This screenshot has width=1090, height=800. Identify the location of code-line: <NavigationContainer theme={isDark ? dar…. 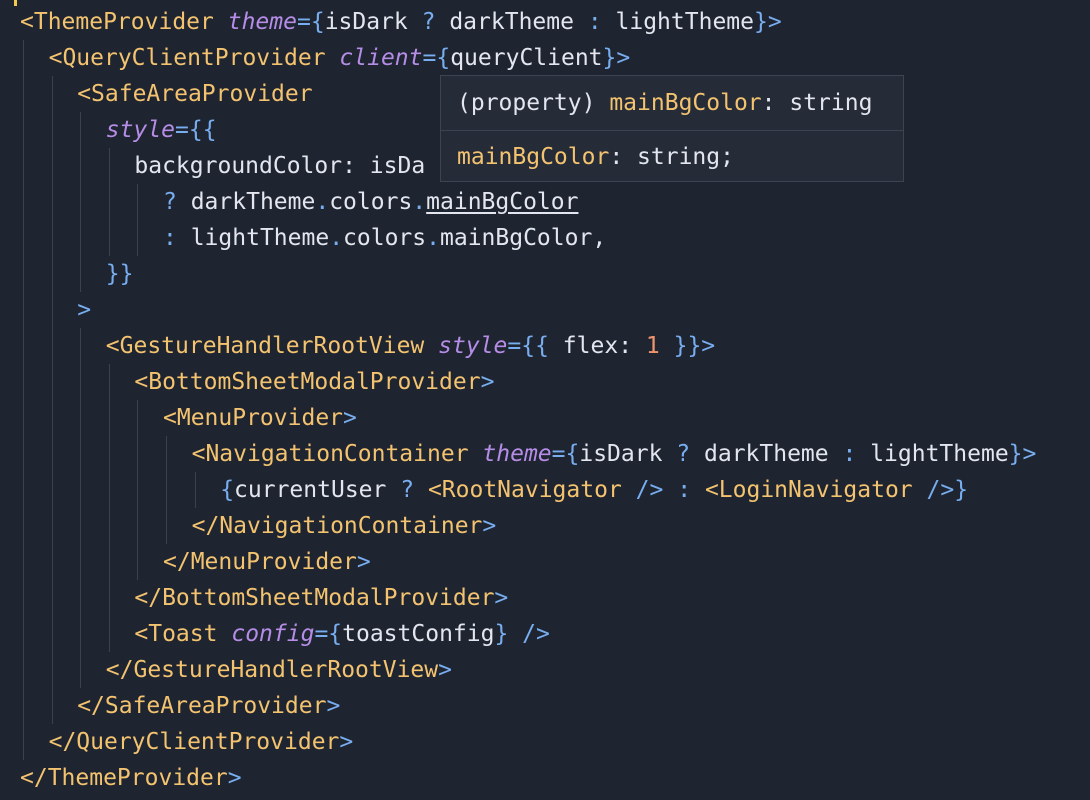
(545, 454).